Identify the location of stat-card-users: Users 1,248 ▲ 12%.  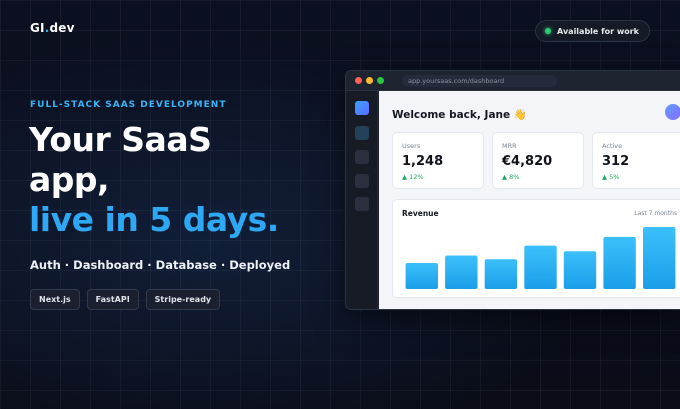
(438, 160).